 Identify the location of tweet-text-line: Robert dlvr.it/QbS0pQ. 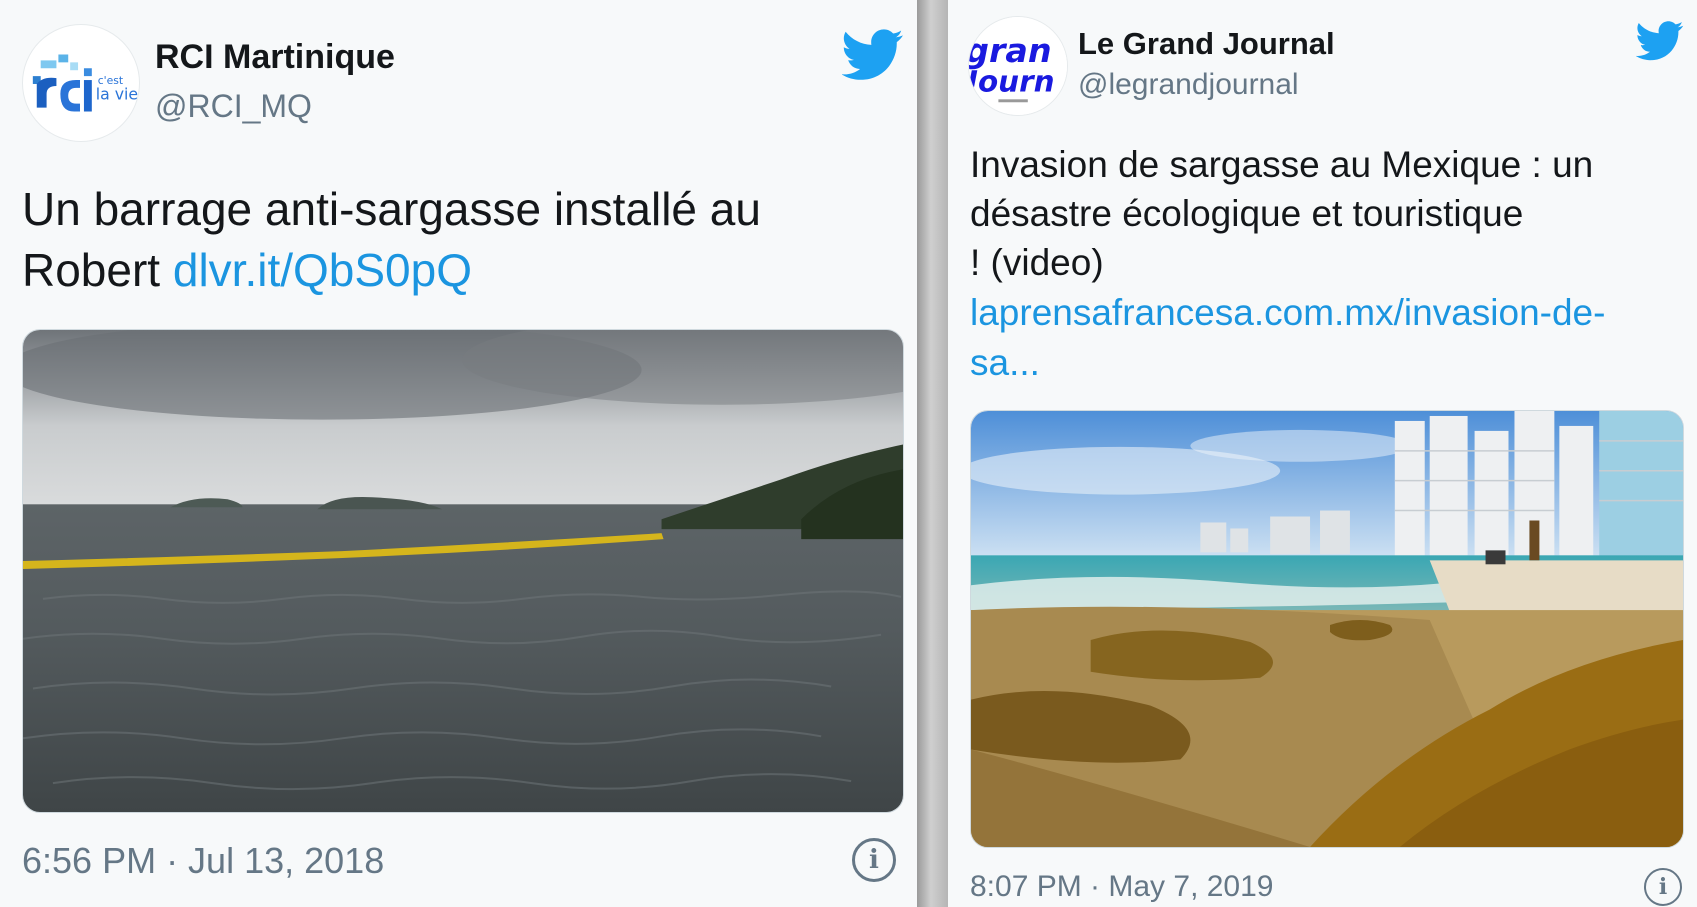
(247, 270).